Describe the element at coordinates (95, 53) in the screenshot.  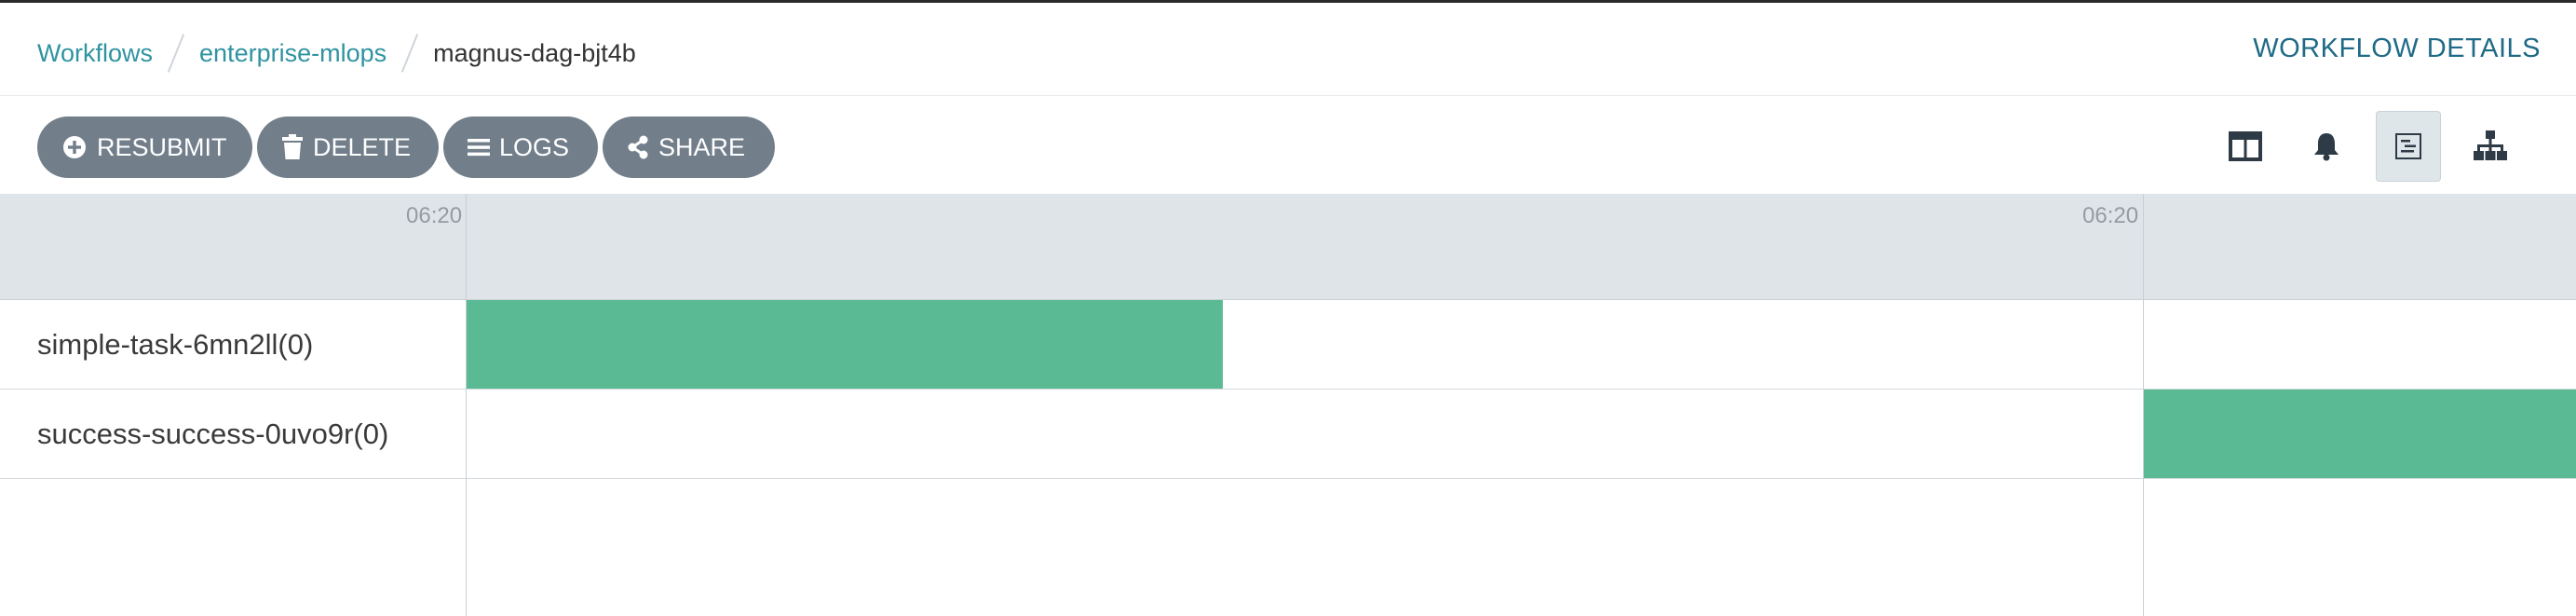
I see `breadcrumb-workflows: Workflows` at that location.